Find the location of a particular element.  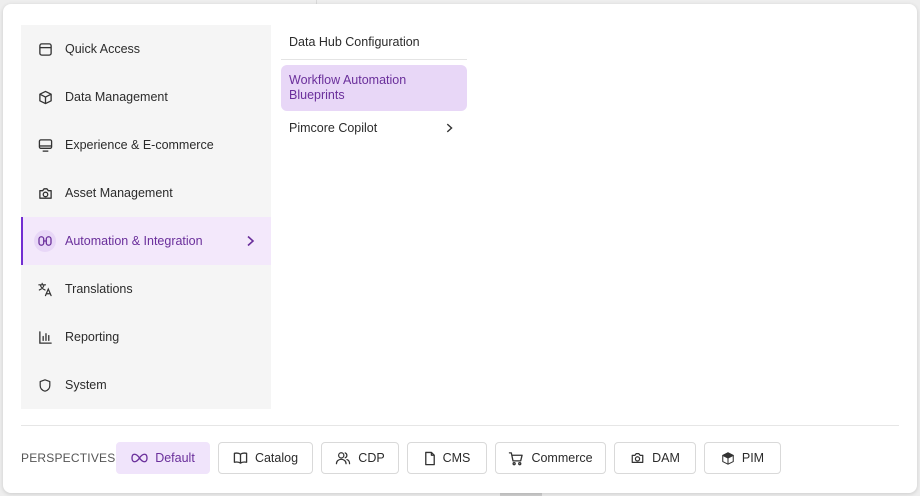

monitor-icon is located at coordinates (45, 145).